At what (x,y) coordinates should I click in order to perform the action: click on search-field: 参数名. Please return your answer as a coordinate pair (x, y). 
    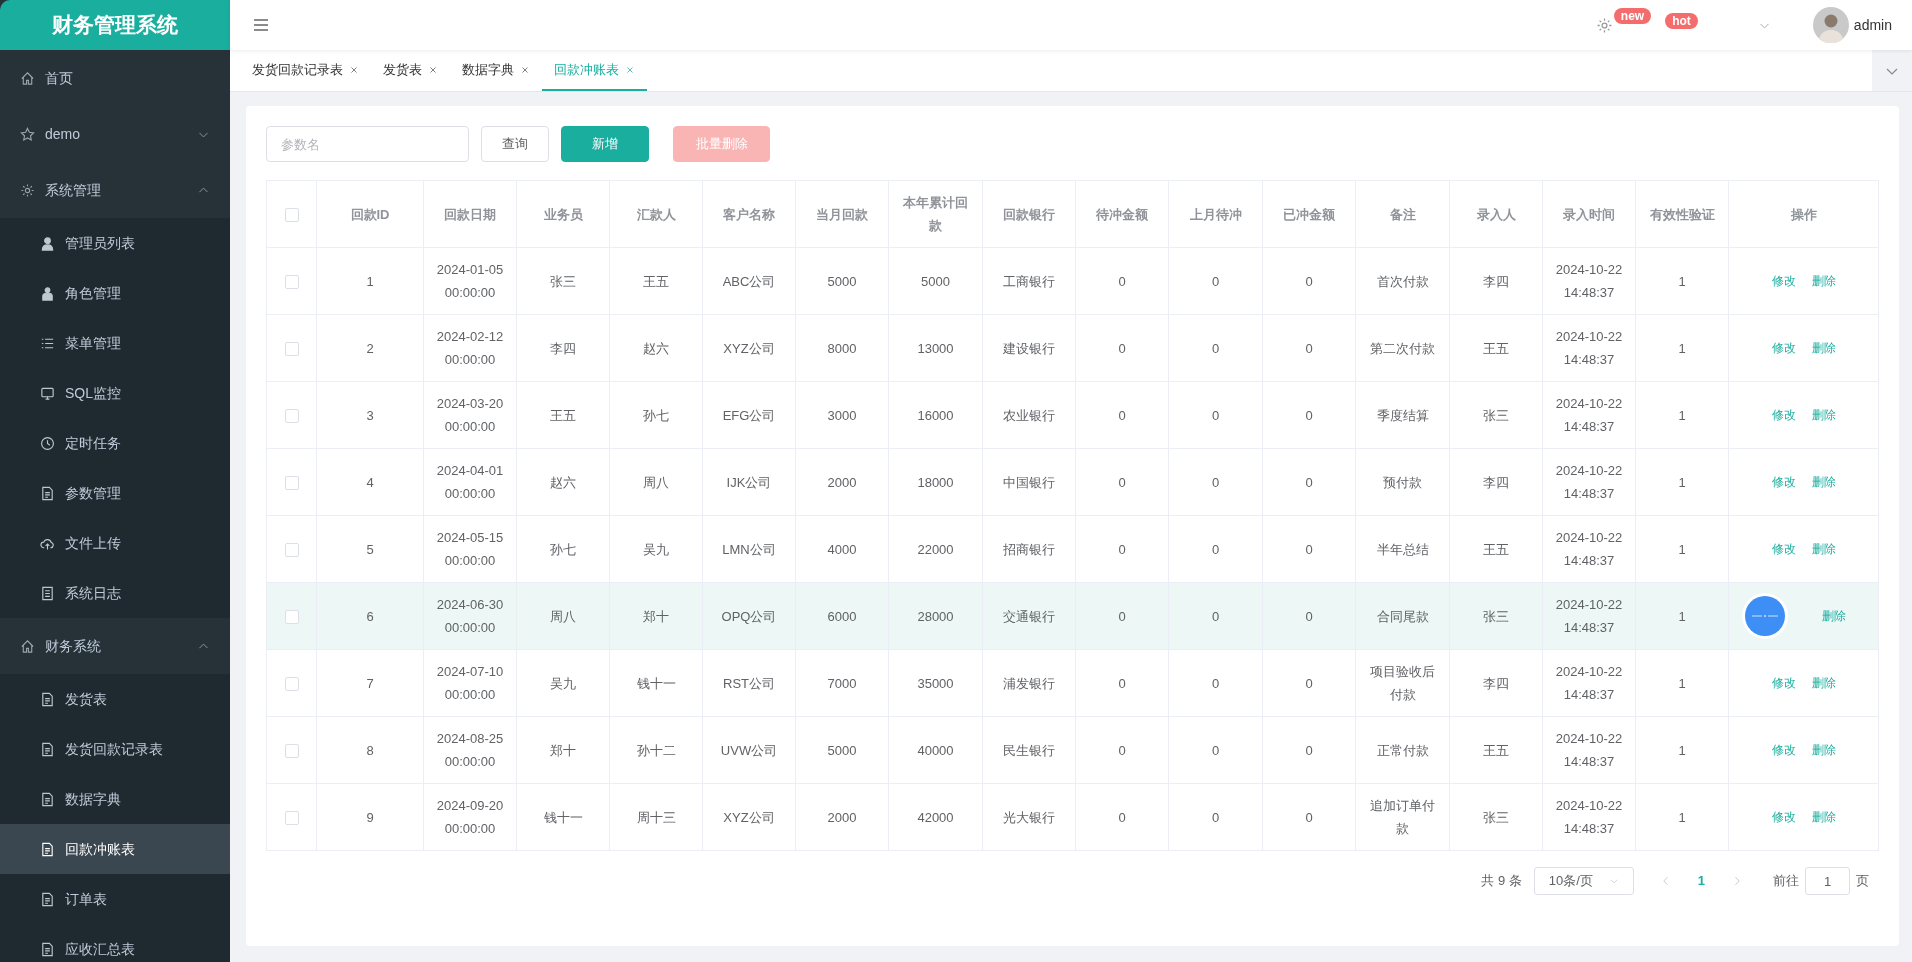
    Looking at the image, I should click on (367, 144).